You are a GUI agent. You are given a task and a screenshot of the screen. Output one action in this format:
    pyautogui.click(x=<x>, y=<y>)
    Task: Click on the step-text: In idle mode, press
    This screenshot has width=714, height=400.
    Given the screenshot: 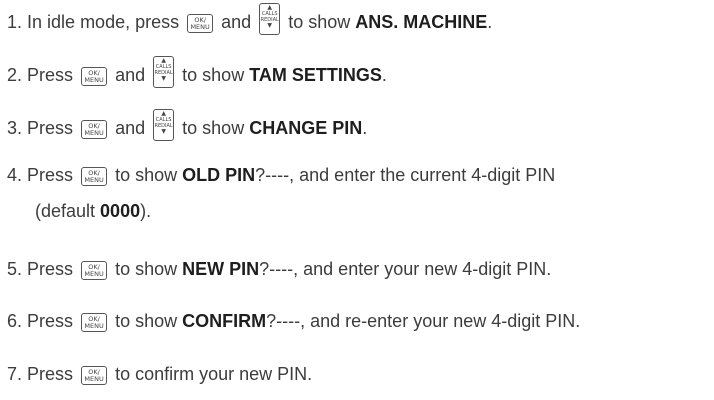 What is the action you would take?
    pyautogui.click(x=103, y=21)
    